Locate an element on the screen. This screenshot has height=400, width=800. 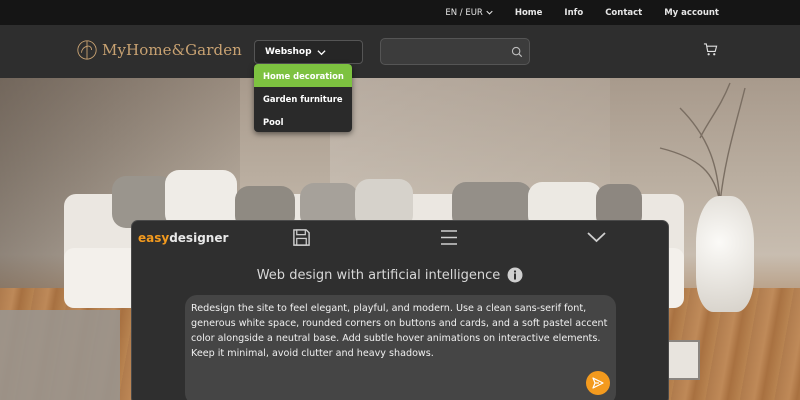
logo-icon is located at coordinates (87, 50).